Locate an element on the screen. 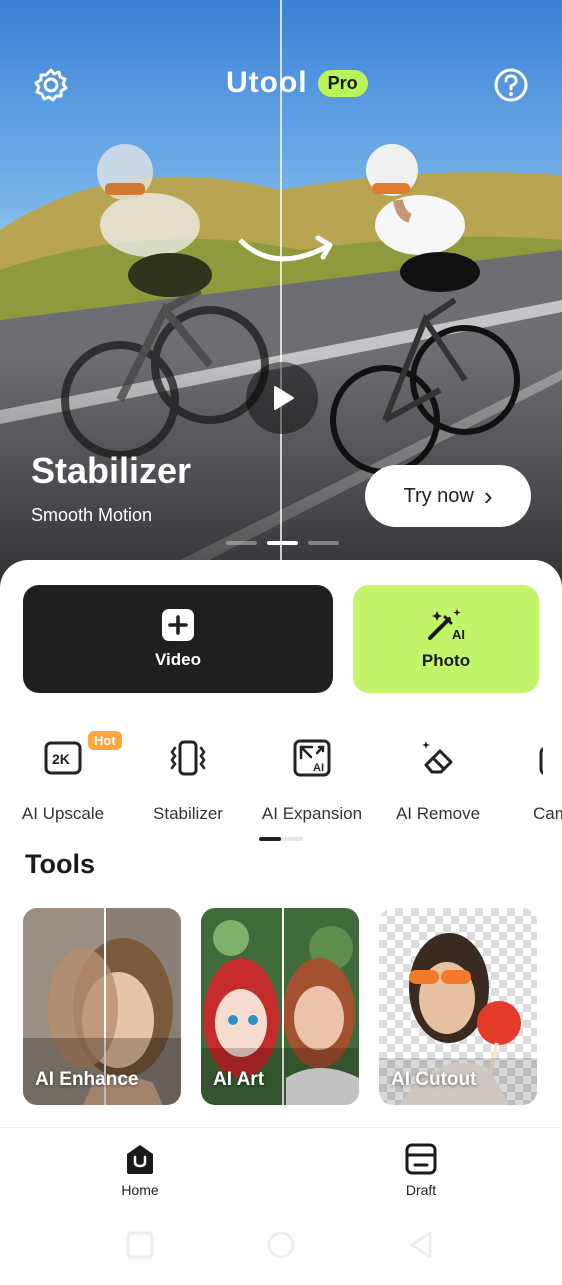  tools-heading: Tools is located at coordinates (60, 864).